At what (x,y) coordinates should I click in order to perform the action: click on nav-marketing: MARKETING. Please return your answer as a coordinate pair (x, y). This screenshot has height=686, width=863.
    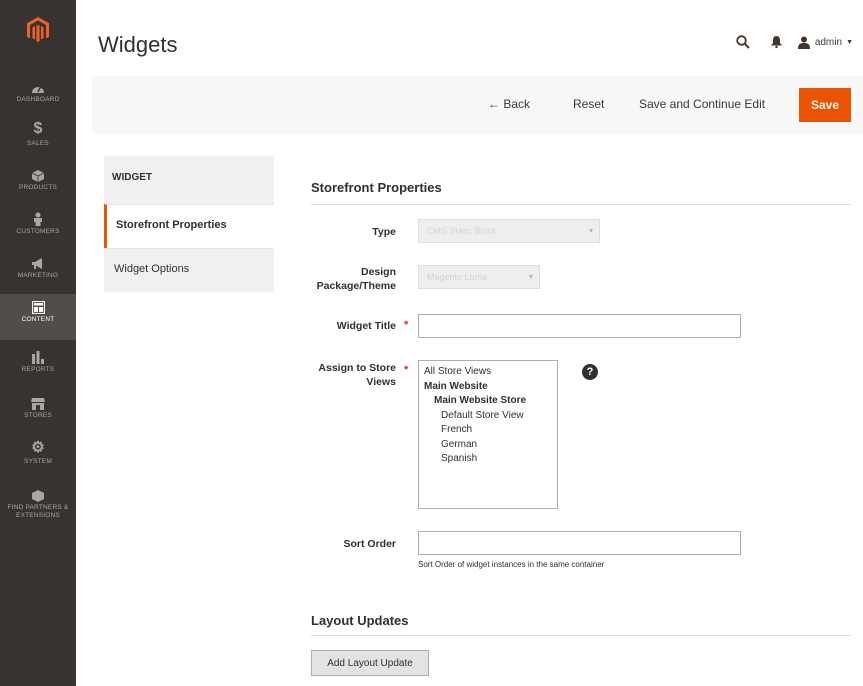
    Looking at the image, I should click on (38, 273).